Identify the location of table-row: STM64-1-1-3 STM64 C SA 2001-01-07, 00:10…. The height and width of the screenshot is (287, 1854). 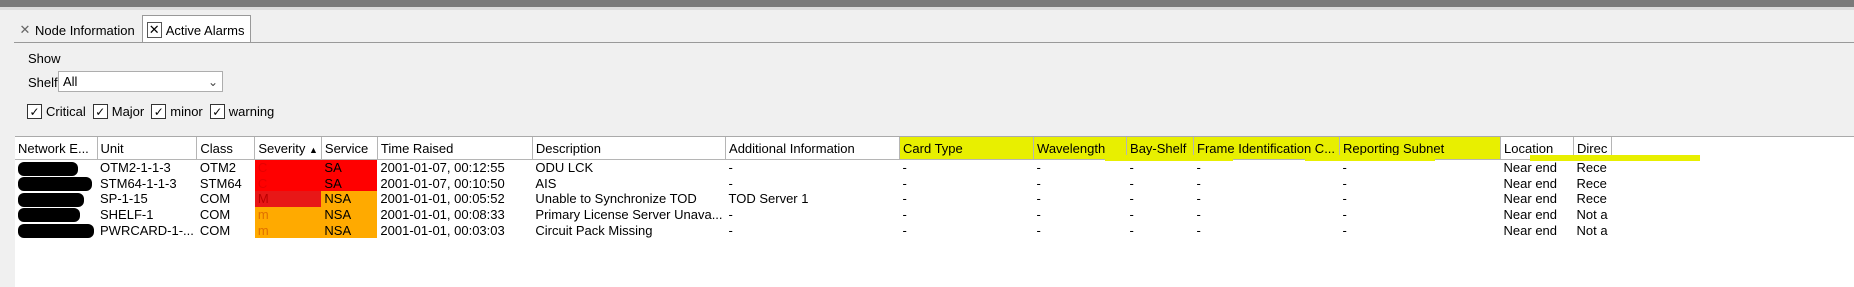
(813, 183).